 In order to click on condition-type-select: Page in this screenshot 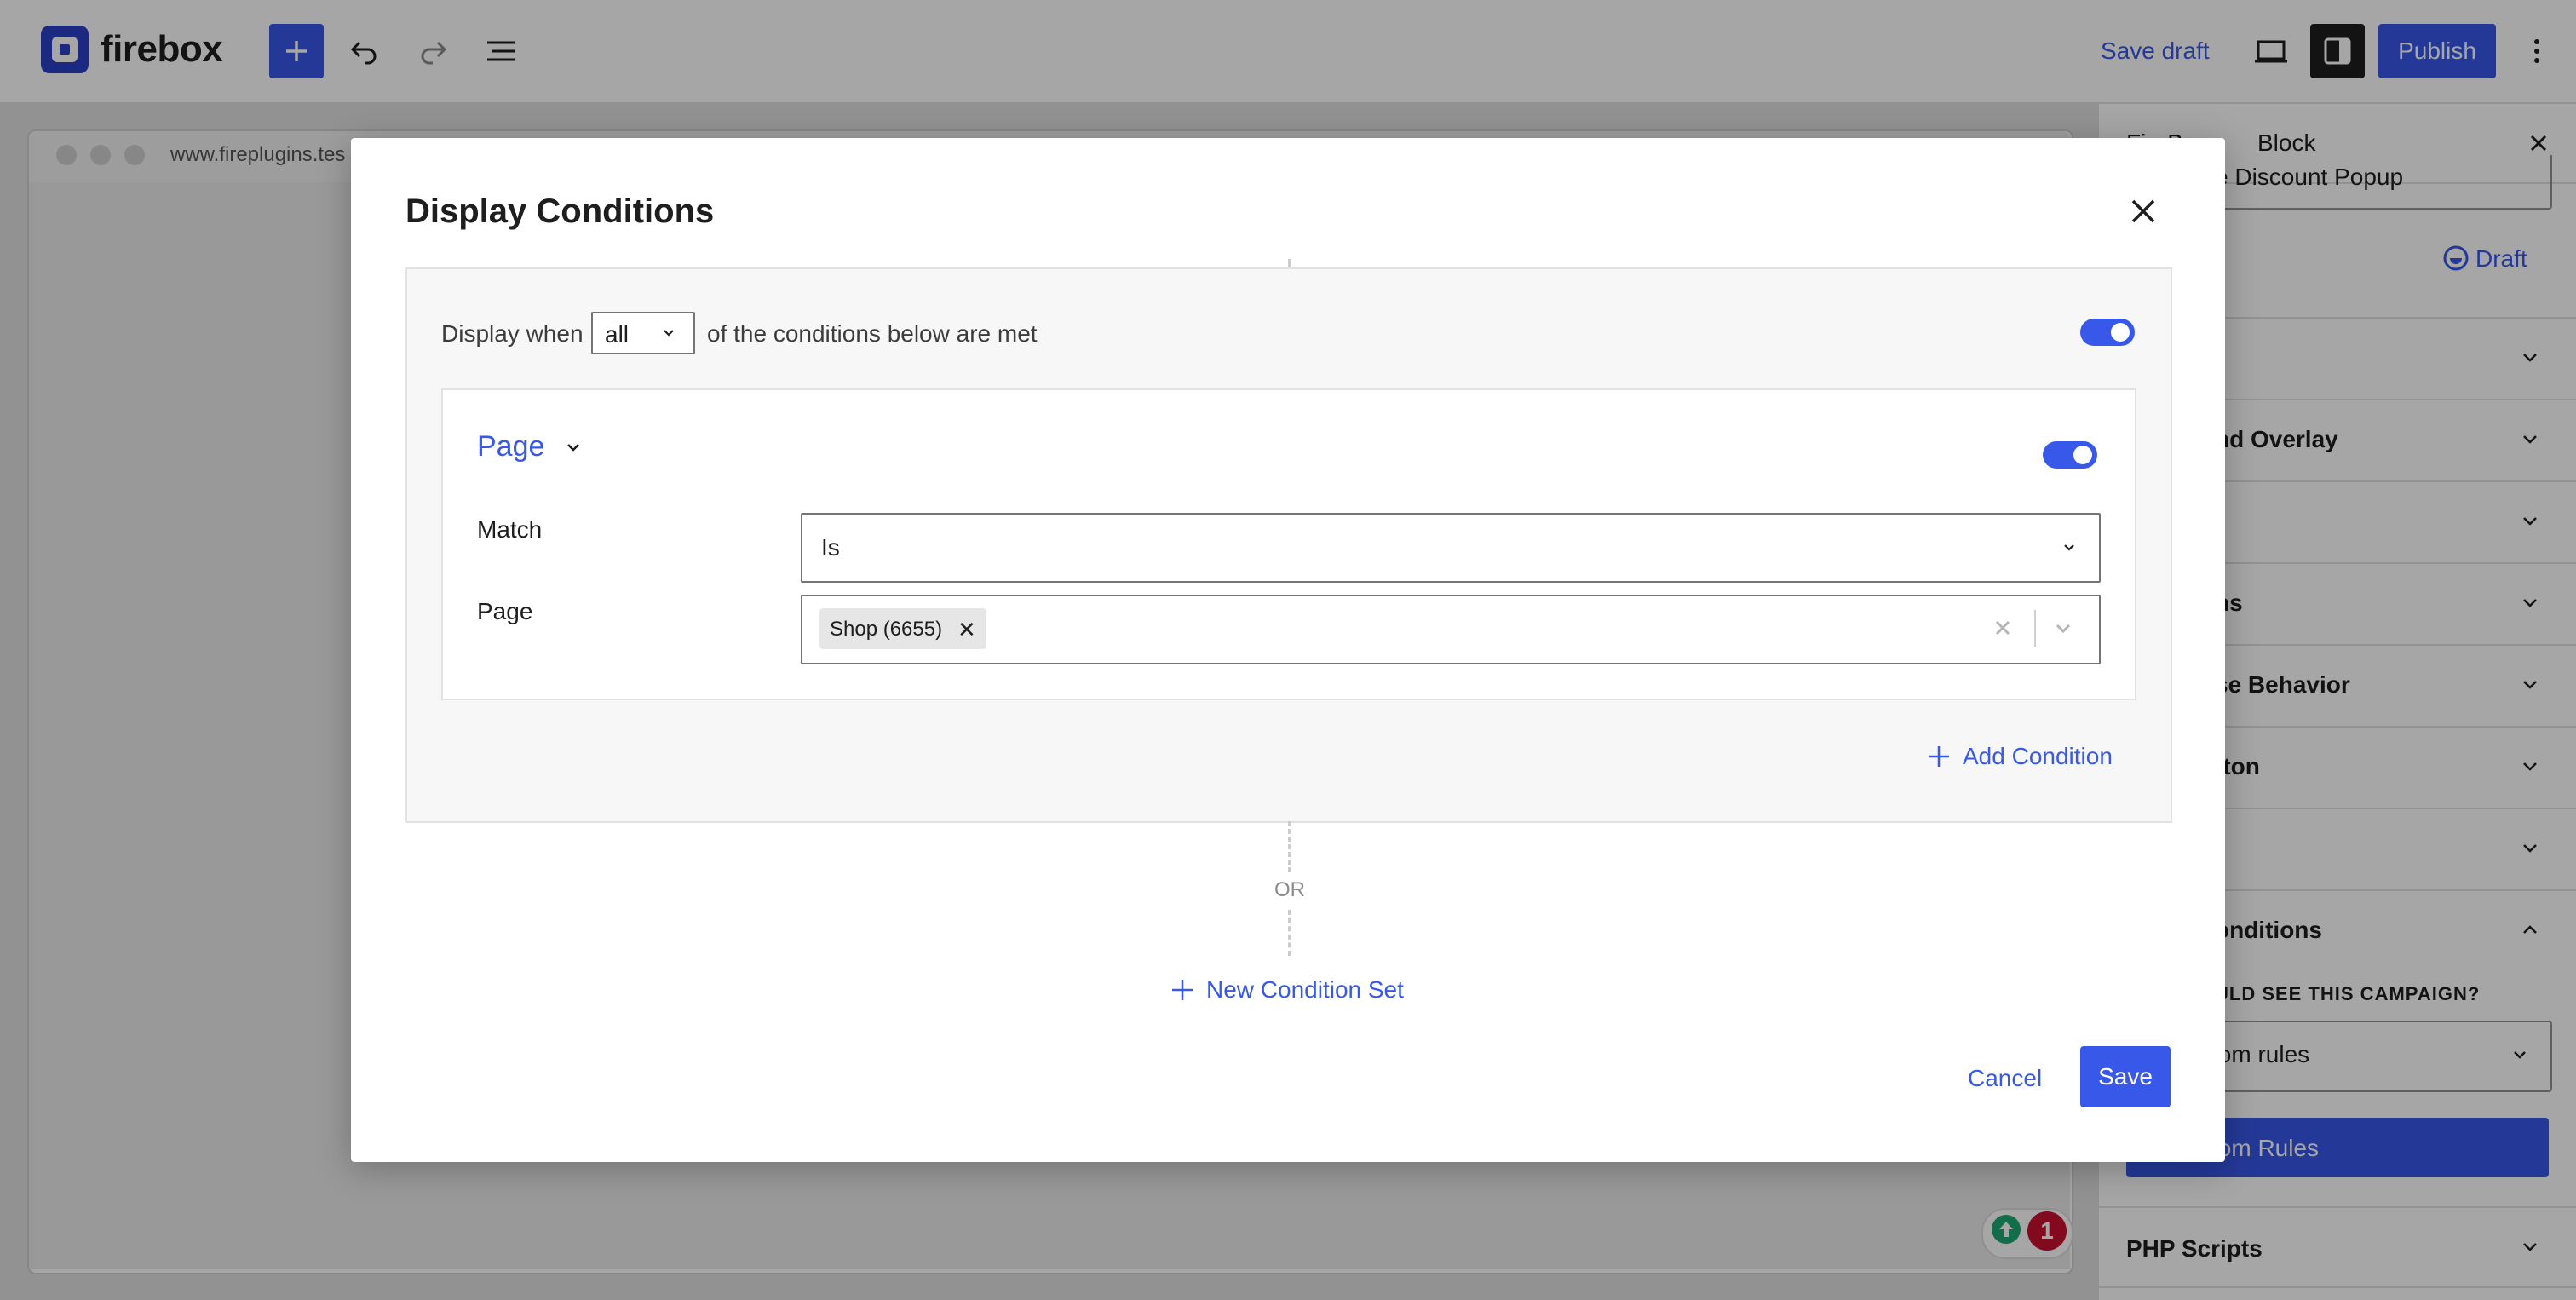, I will do `click(511, 446)`.